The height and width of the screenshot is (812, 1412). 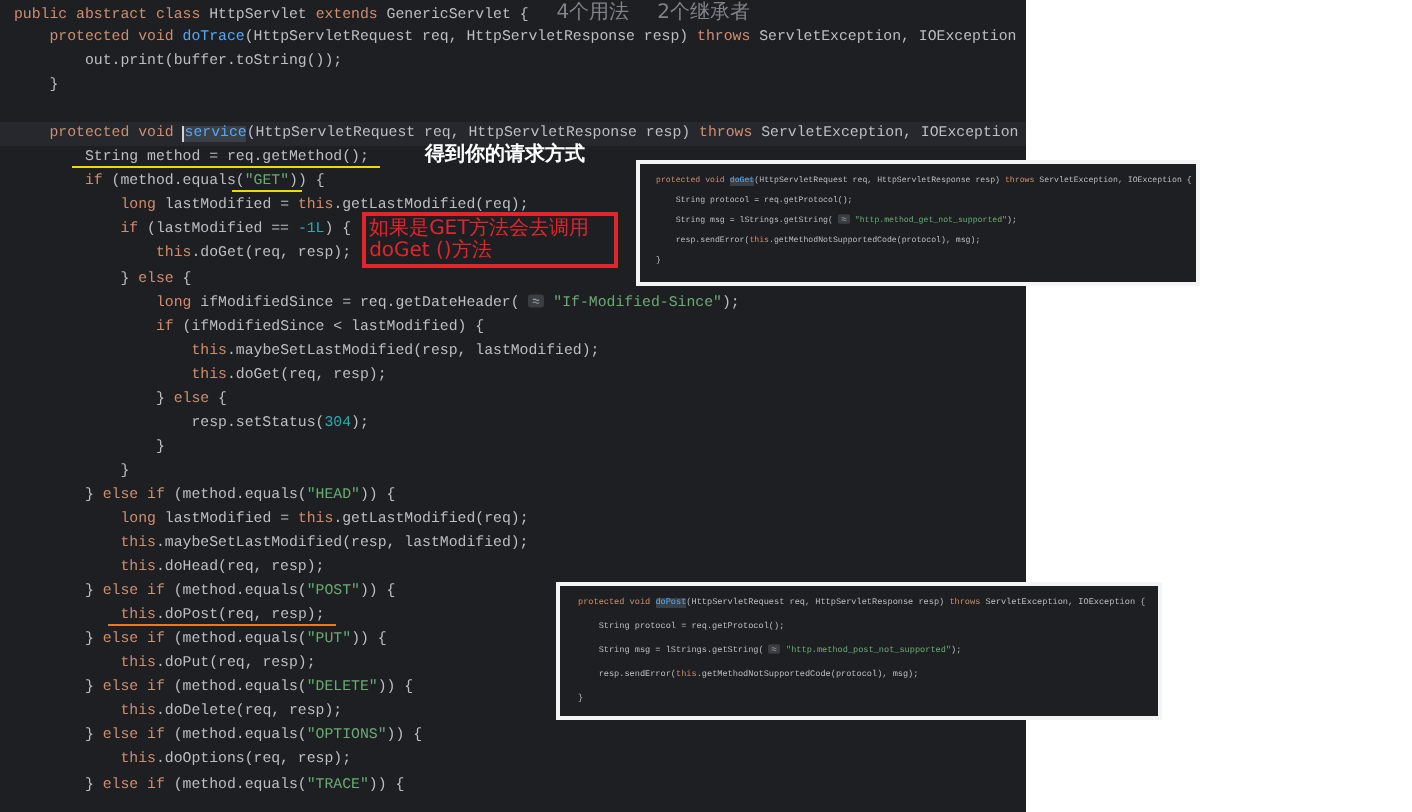 I want to click on annotation-text: 得到你的请求方式, so click(x=504, y=156).